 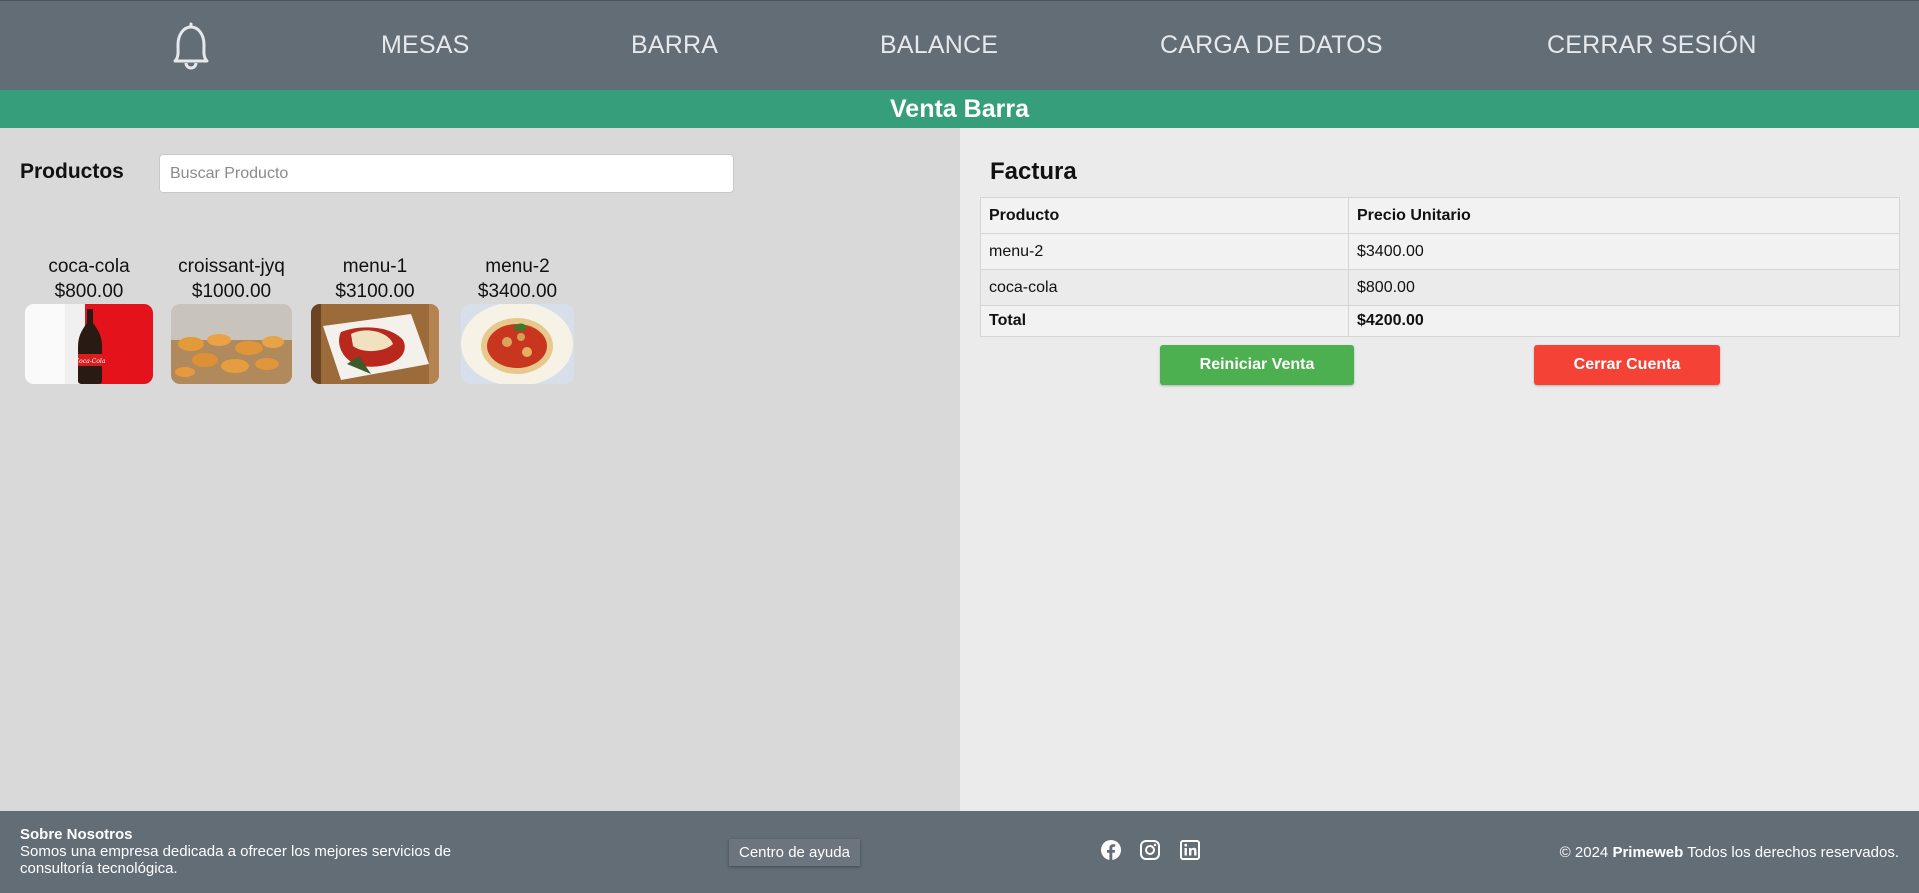 I want to click on nav-mesas: MESAS, so click(x=425, y=45).